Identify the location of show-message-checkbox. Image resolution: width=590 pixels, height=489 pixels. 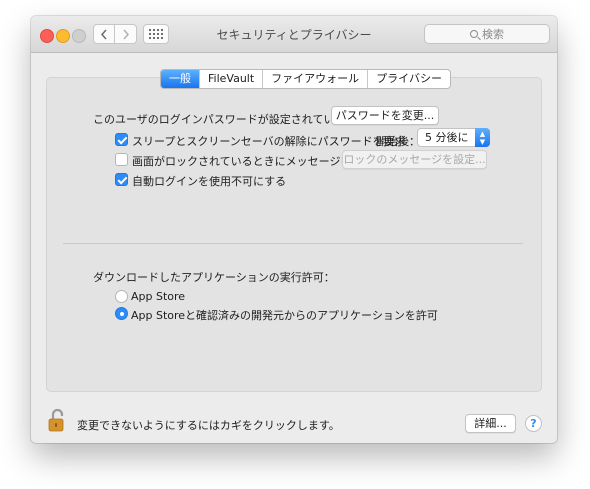
(121, 159).